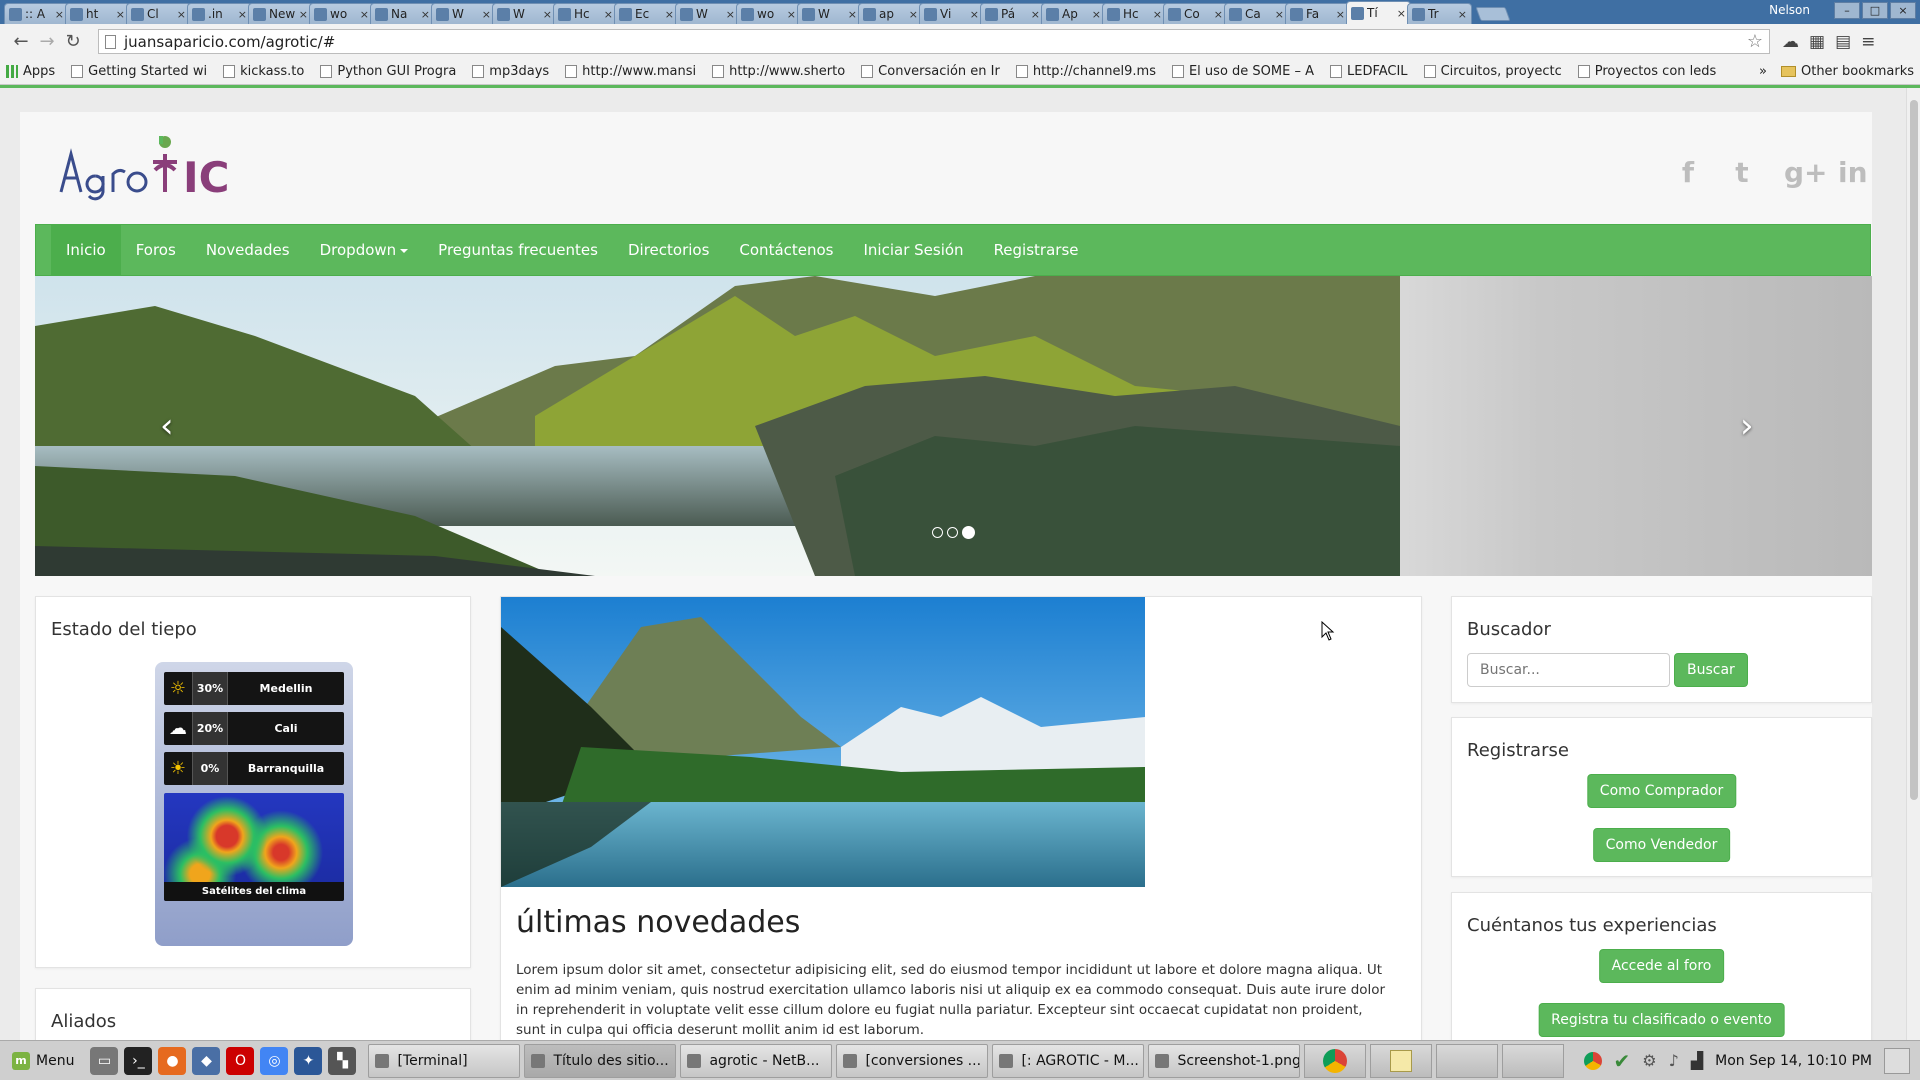  Describe the element at coordinates (630, 71) in the screenshot. I see `bookmark-item: http://www.mansi` at that location.